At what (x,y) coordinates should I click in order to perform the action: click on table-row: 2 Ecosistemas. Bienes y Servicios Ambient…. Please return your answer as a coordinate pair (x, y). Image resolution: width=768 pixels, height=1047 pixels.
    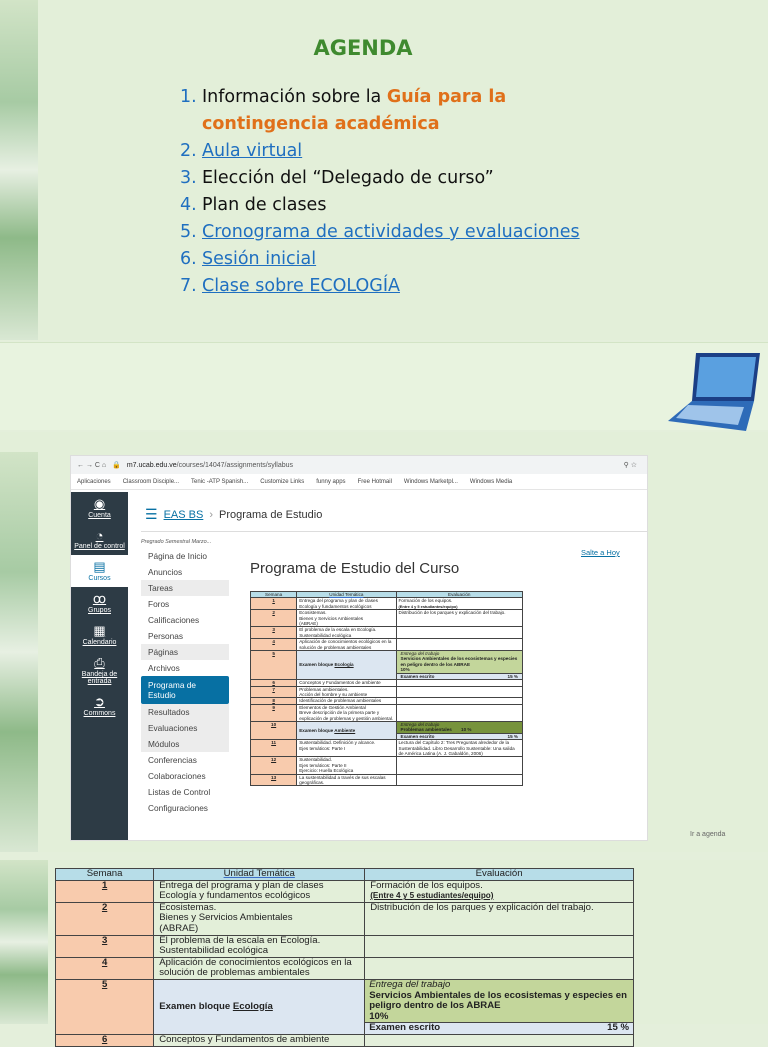
    Looking at the image, I should click on (386, 618).